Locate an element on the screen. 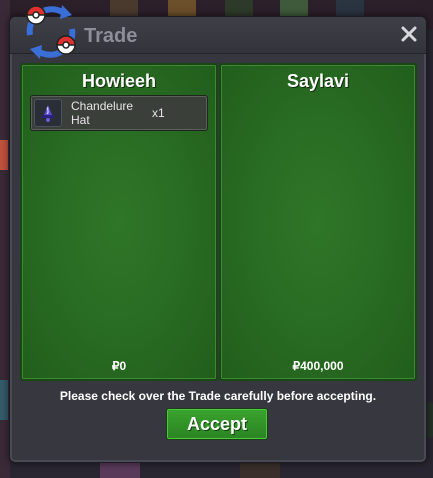 This screenshot has height=478, width=433. dialog-title: Trade is located at coordinates (111, 36).